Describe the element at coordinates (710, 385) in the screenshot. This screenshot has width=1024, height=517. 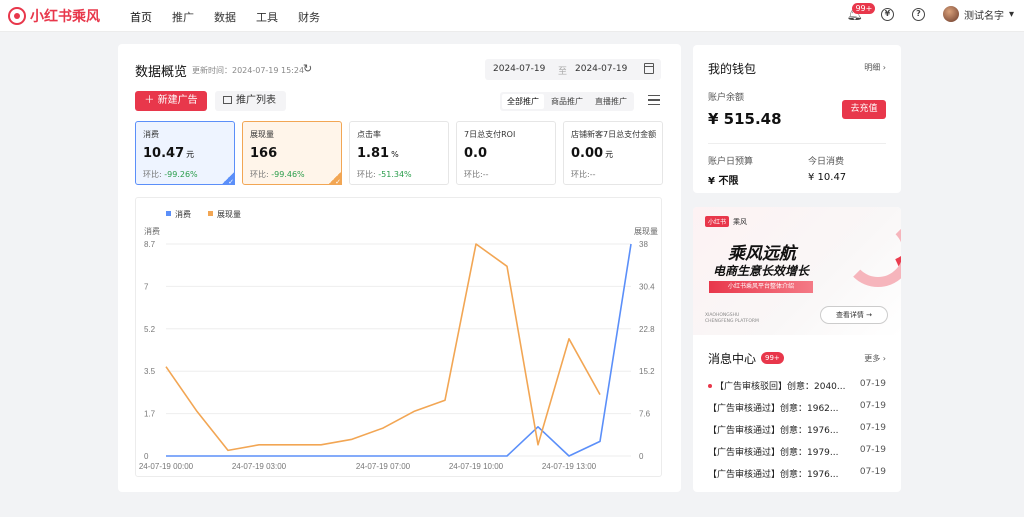
I see `unread-dot` at that location.